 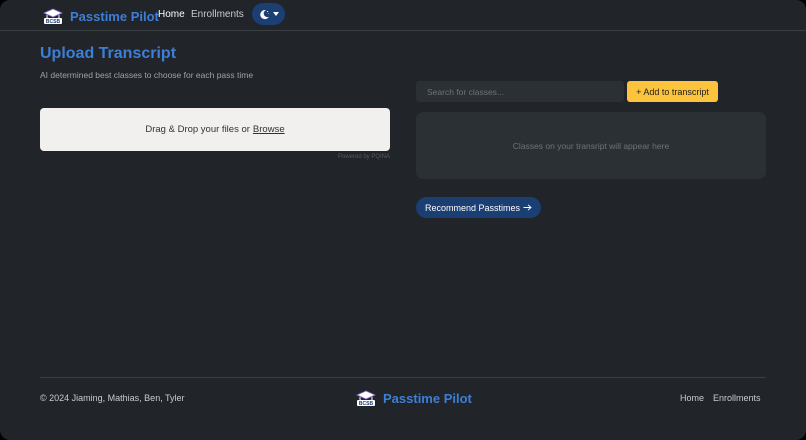 I want to click on theme-toggle-button, so click(x=268, y=14).